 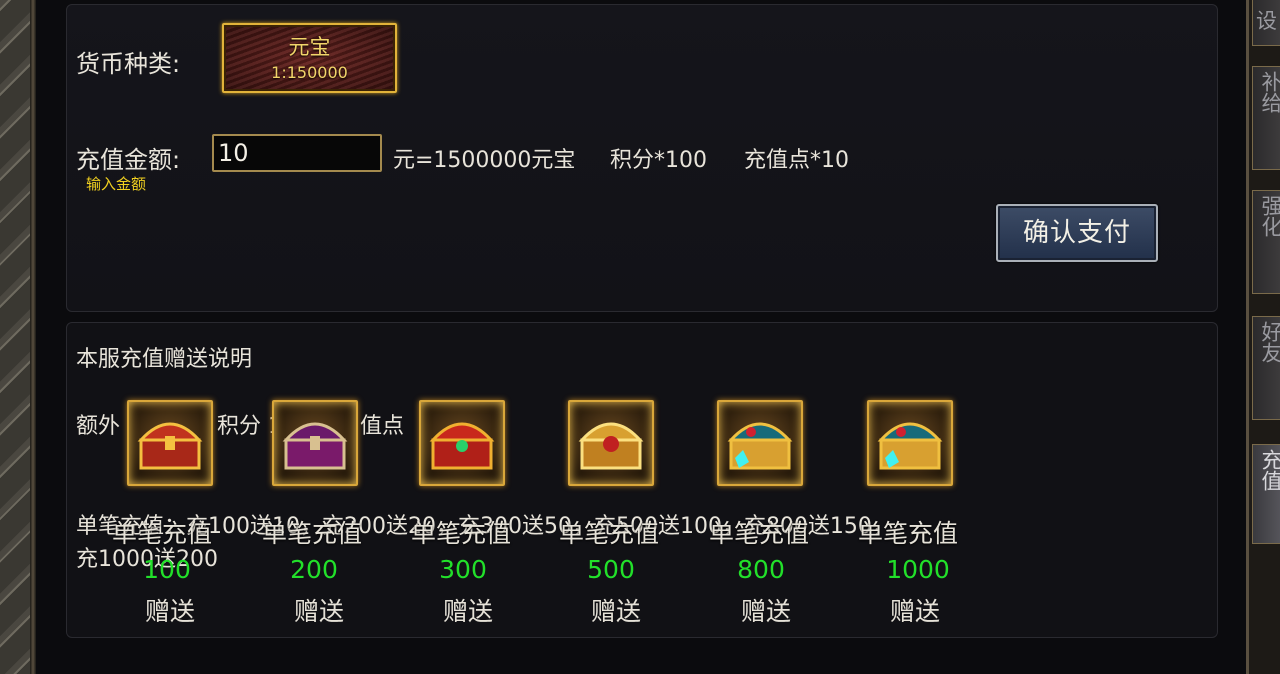 What do you see at coordinates (164, 359) in the screenshot?
I see `bonus-heading: 本服充值赠送说明` at bounding box center [164, 359].